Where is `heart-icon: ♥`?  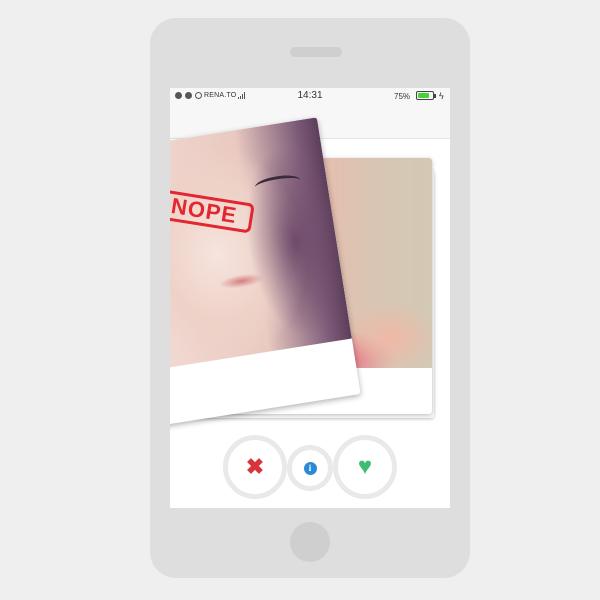
heart-icon: ♥ is located at coordinates (365, 466).